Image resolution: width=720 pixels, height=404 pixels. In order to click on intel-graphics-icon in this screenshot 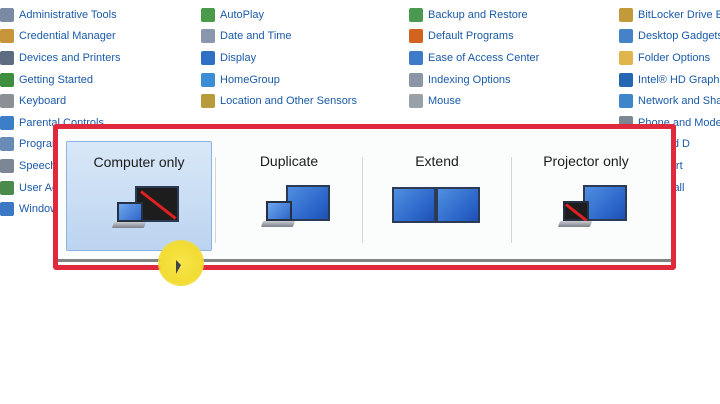, I will do `click(626, 79)`.